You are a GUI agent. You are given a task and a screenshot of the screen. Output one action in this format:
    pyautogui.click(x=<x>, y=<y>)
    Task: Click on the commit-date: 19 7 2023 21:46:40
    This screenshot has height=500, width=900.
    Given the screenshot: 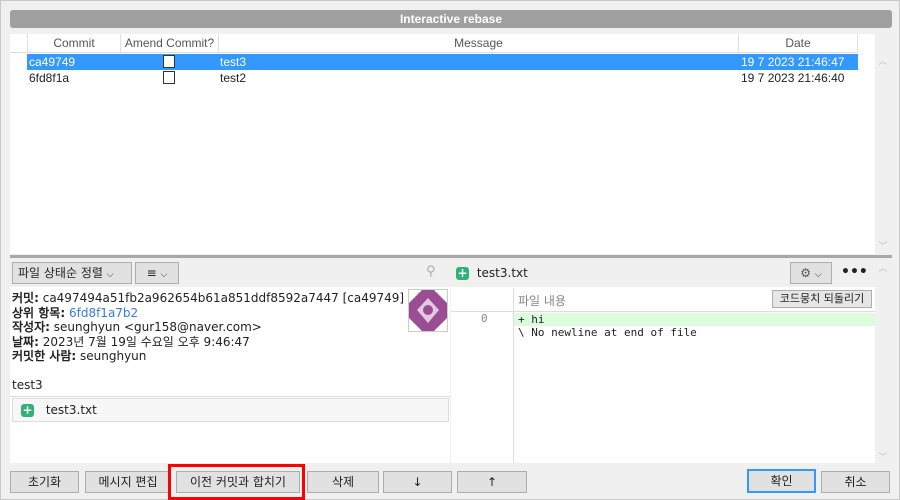 What is the action you would take?
    pyautogui.click(x=793, y=78)
    